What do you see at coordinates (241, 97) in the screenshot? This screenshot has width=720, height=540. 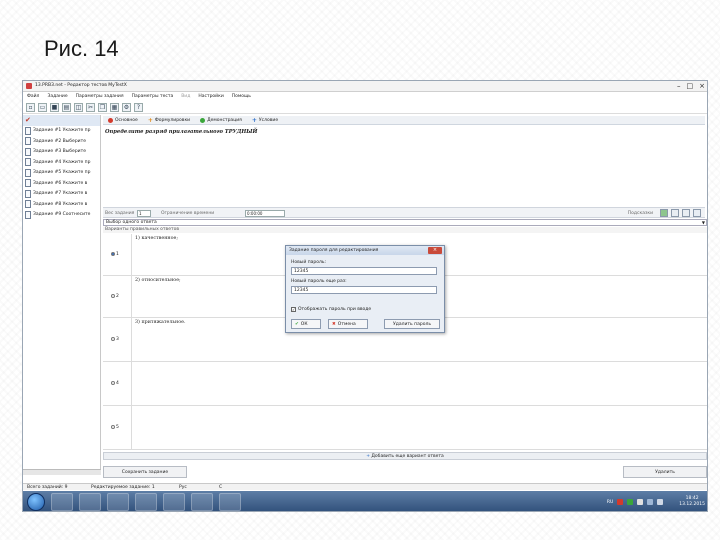 I see `menu-help: Помощь` at bounding box center [241, 97].